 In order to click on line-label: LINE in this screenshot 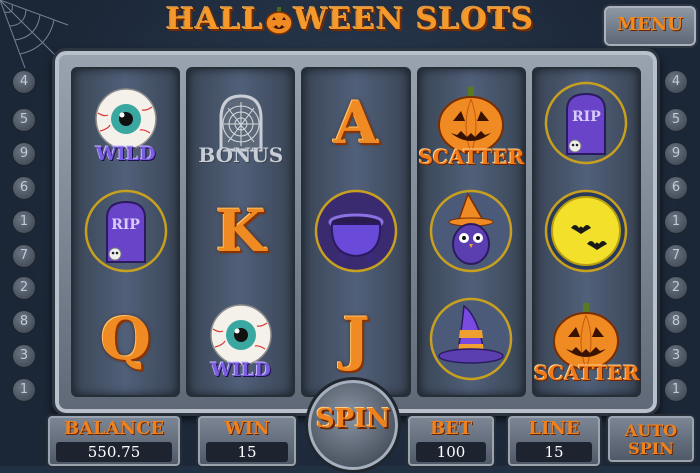, I will do `click(554, 428)`.